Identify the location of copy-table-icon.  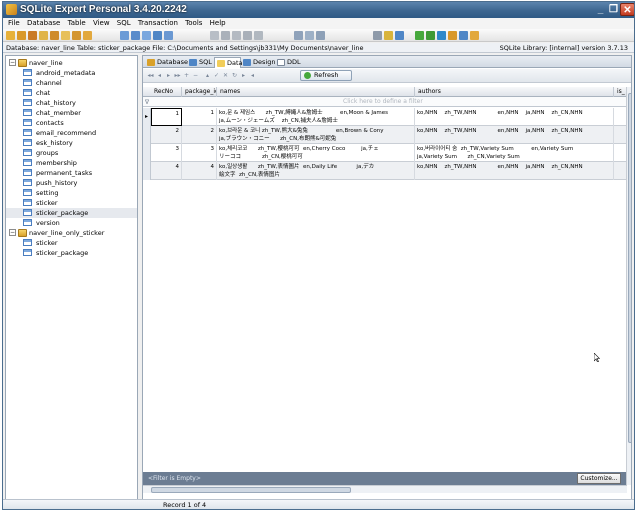
(157, 35).